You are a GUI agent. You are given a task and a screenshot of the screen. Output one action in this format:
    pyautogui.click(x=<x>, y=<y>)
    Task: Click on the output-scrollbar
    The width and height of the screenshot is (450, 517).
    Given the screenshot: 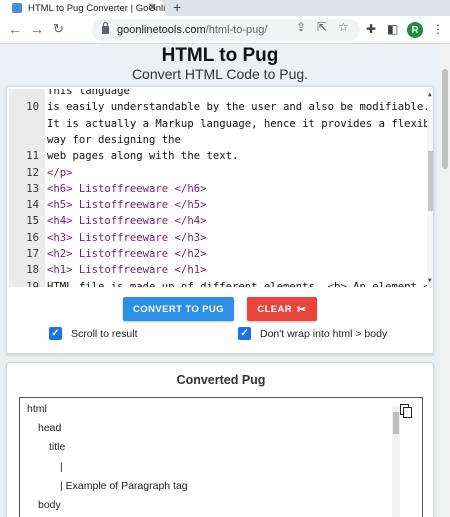 What is the action you would take?
    pyautogui.click(x=396, y=461)
    